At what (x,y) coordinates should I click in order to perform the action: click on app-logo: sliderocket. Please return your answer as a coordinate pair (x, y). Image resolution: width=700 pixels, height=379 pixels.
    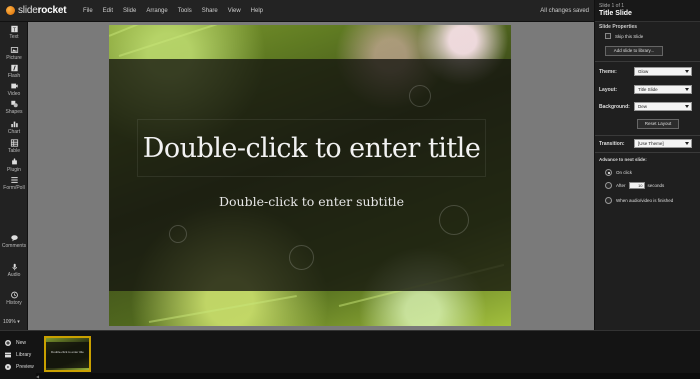
    Looking at the image, I should click on (39, 10).